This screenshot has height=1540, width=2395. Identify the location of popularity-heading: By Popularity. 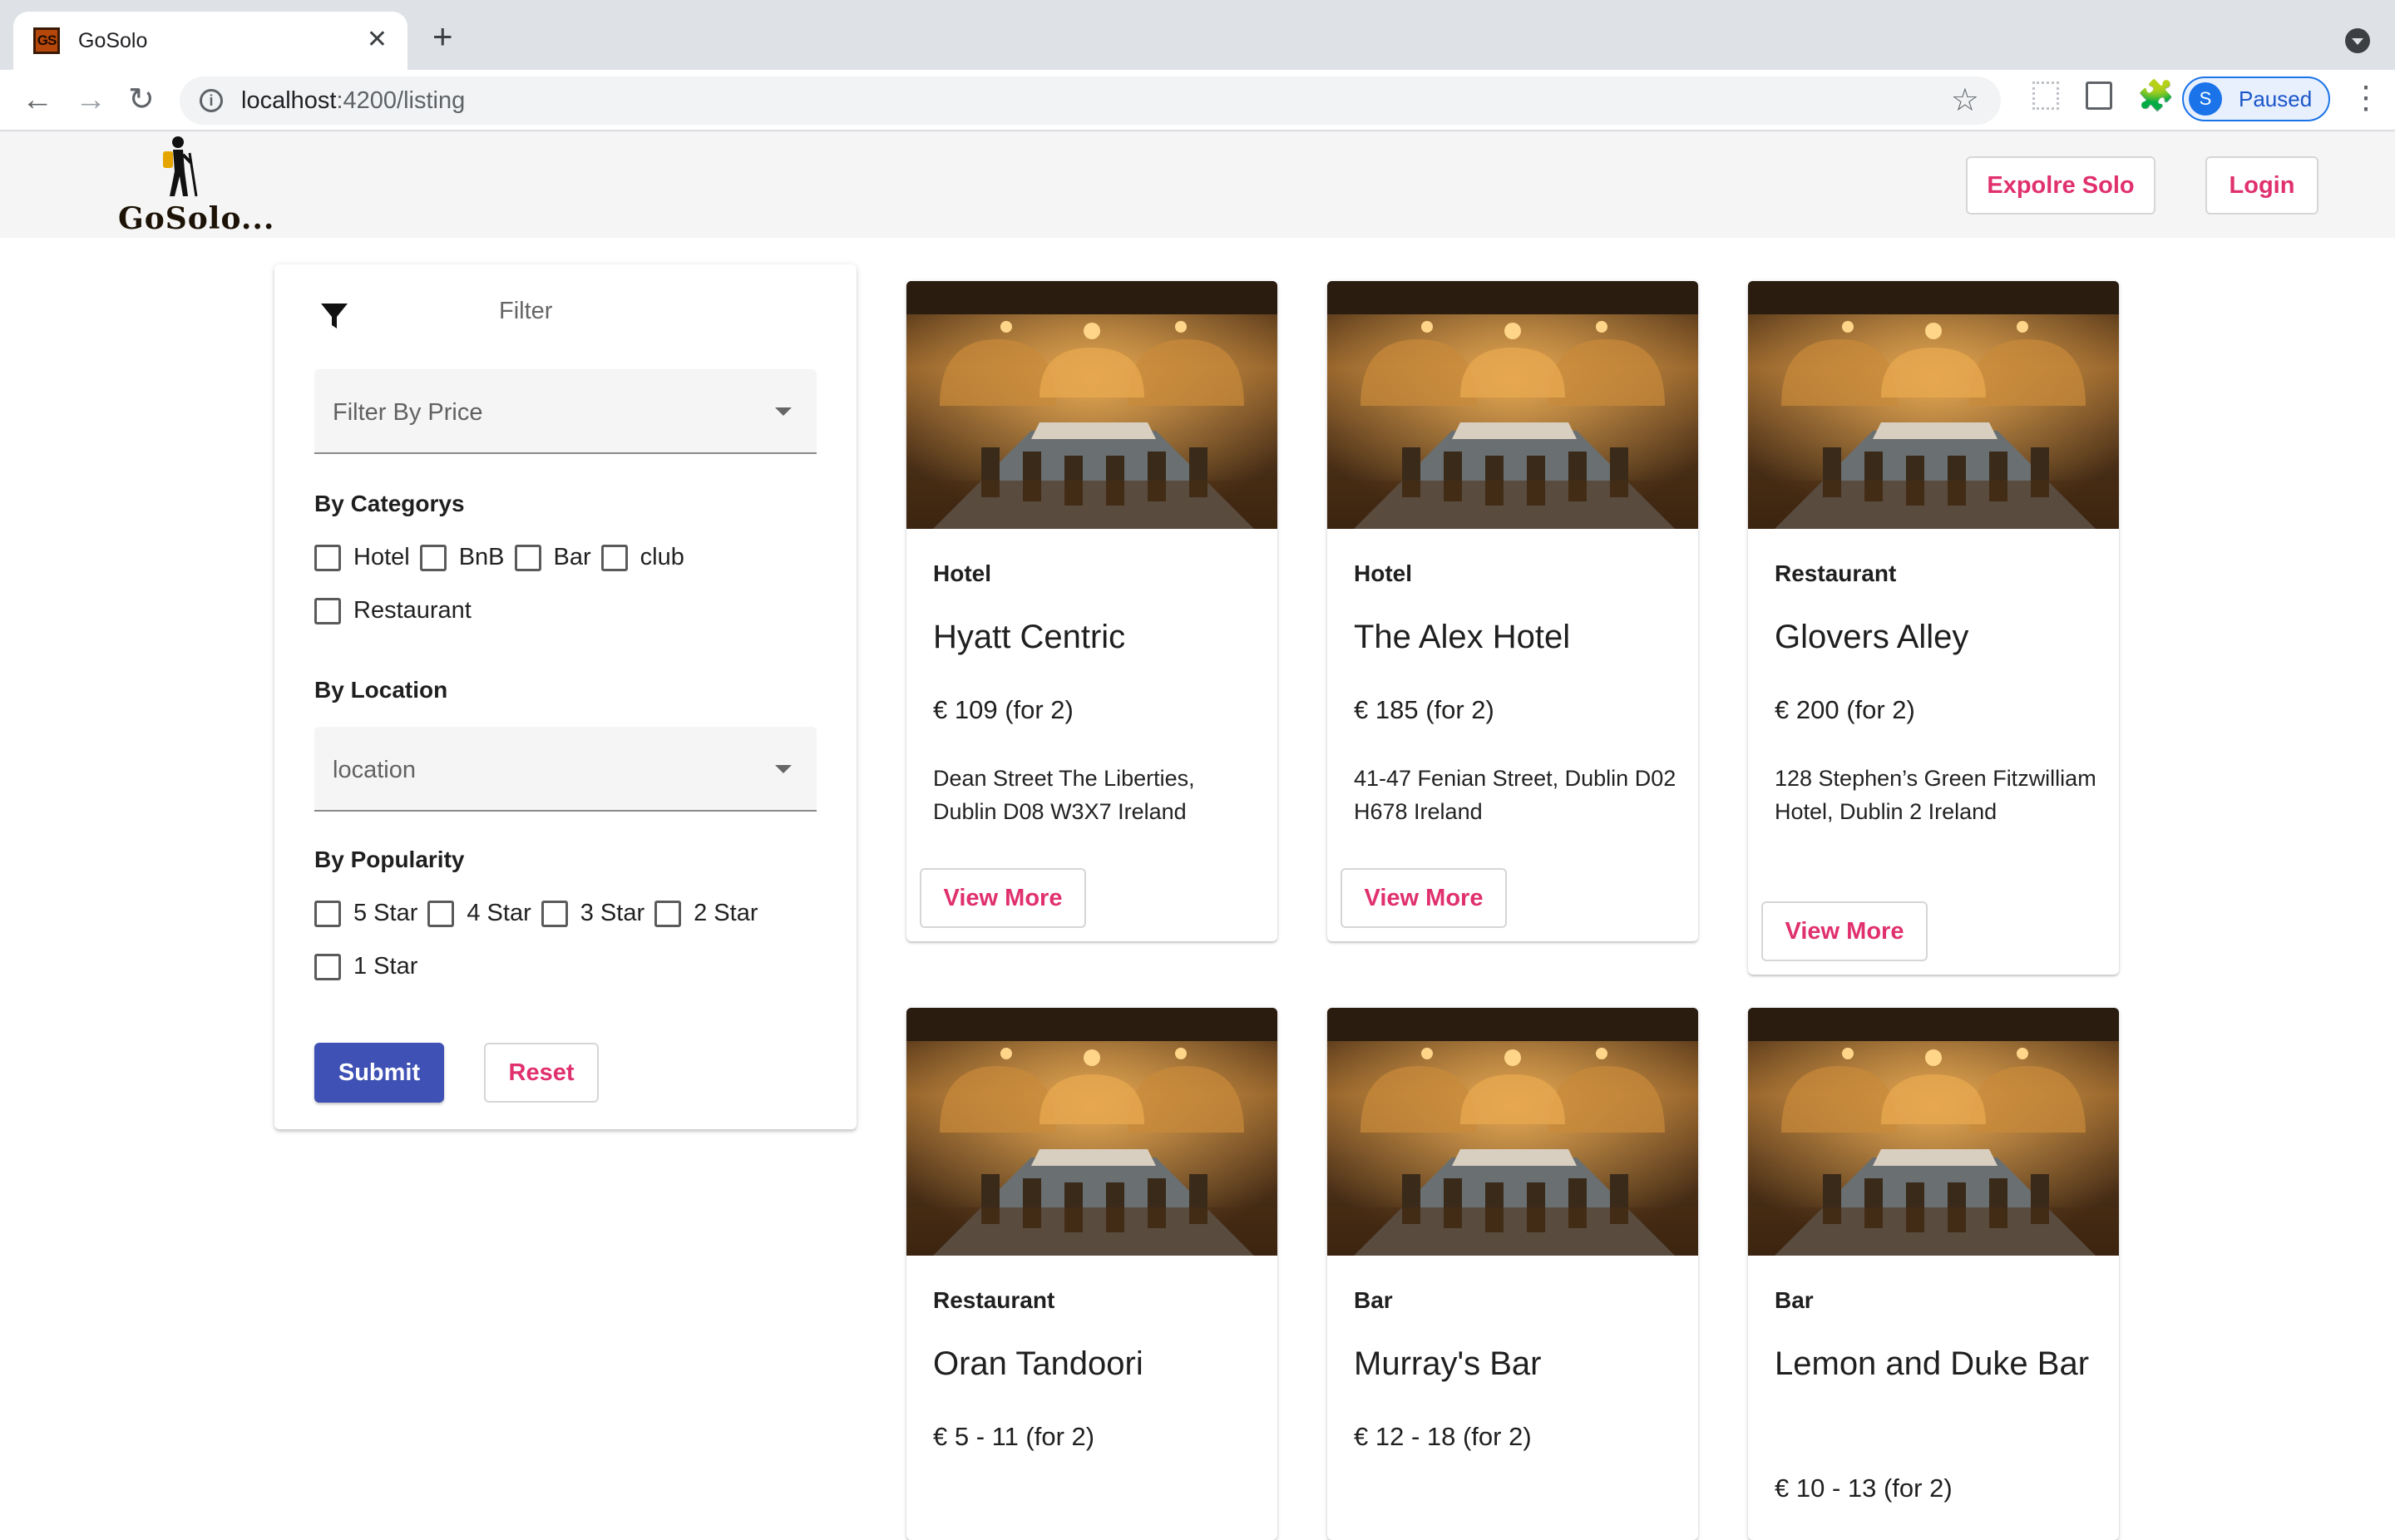
(389, 860).